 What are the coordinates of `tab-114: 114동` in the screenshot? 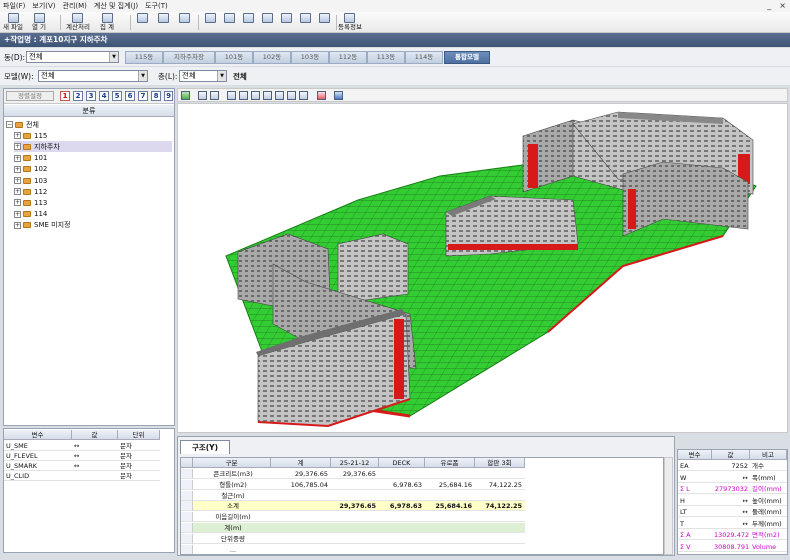 It's located at (424, 57).